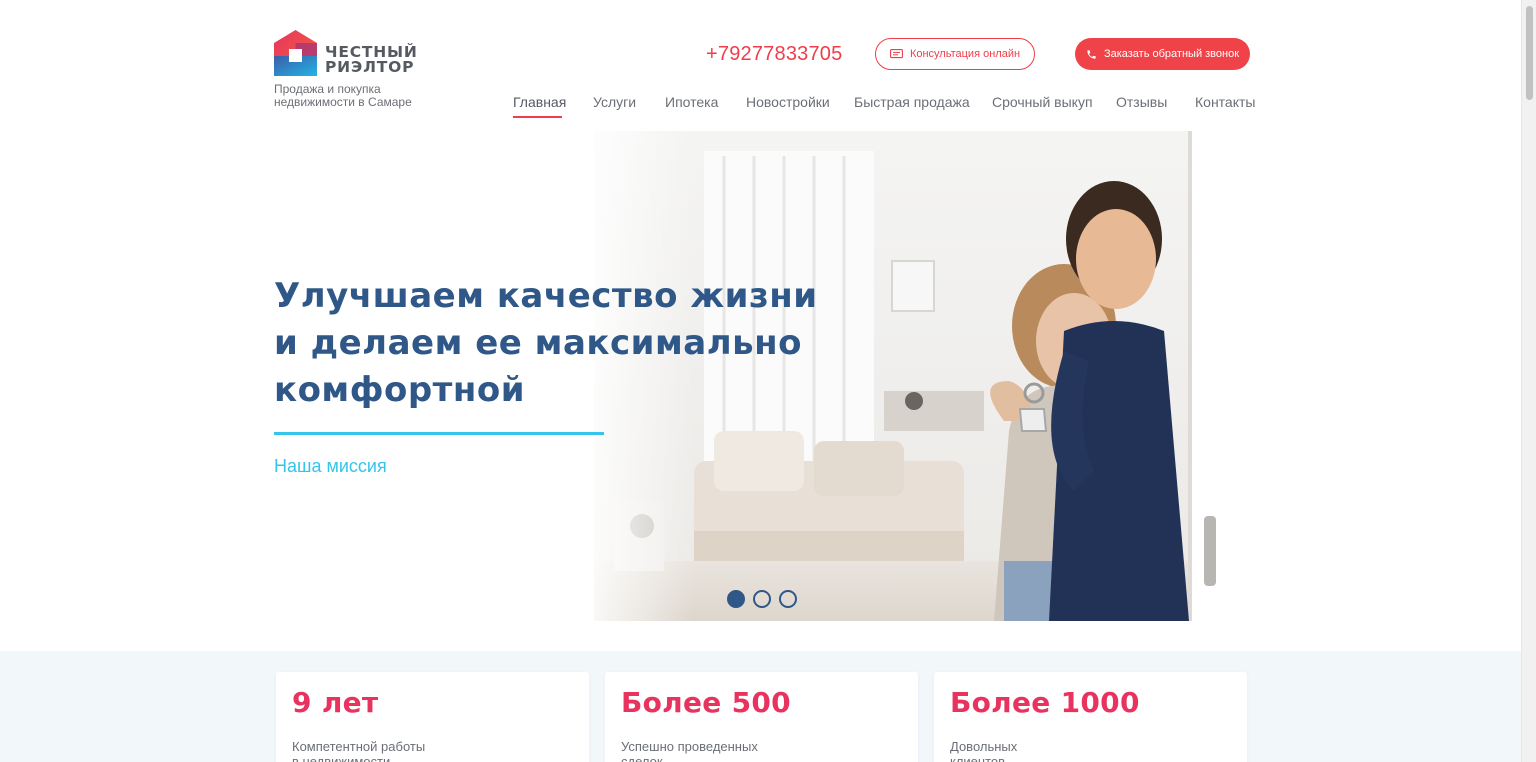 The image size is (1536, 762). What do you see at coordinates (689, 746) in the screenshot?
I see `stat-text-line1: Успешно проведенных` at bounding box center [689, 746].